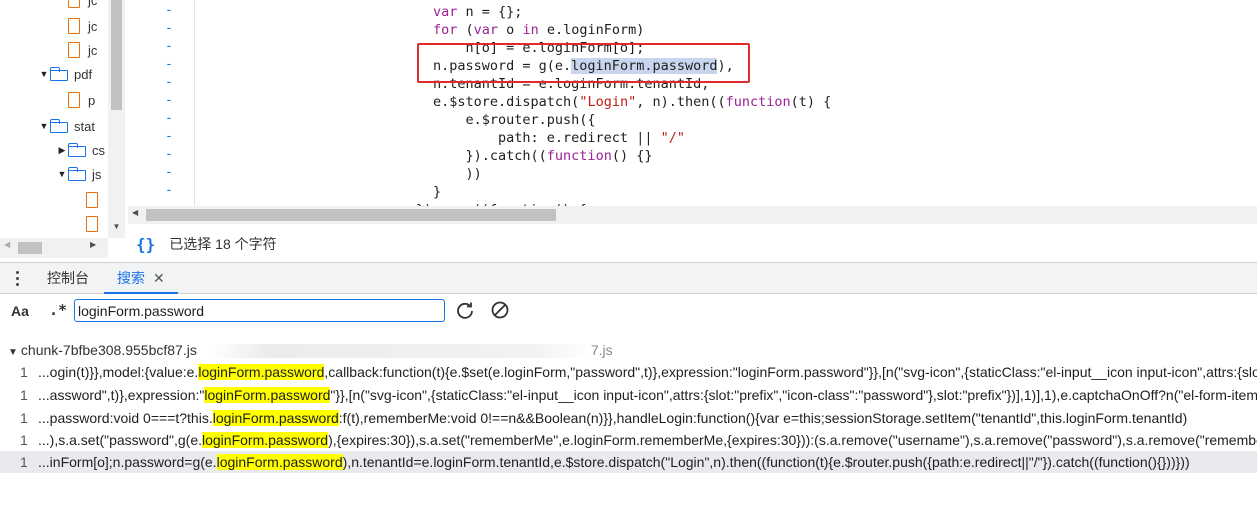  I want to click on snippet-prefix: ...password:void 0===t?this., so click(125, 418).